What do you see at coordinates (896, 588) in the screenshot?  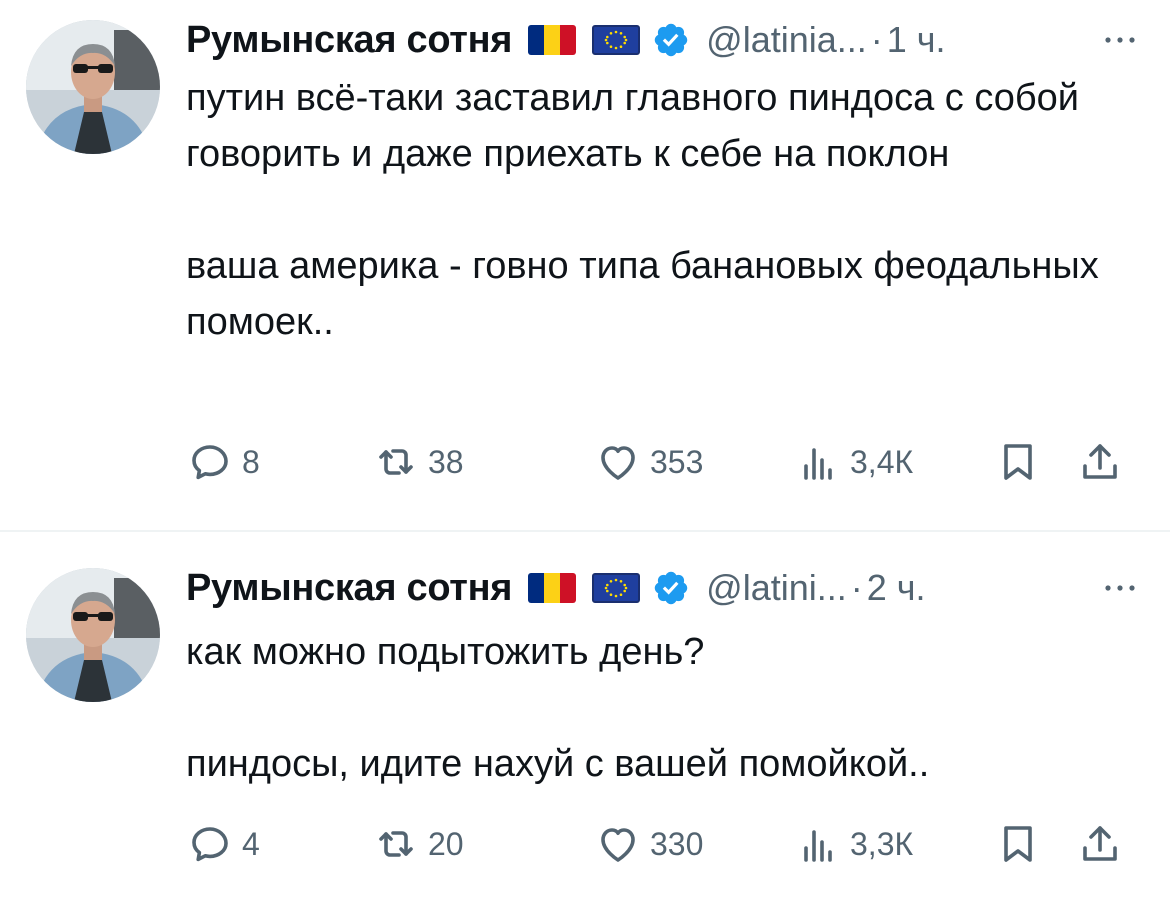 I see `timestamp: 2 ч.` at bounding box center [896, 588].